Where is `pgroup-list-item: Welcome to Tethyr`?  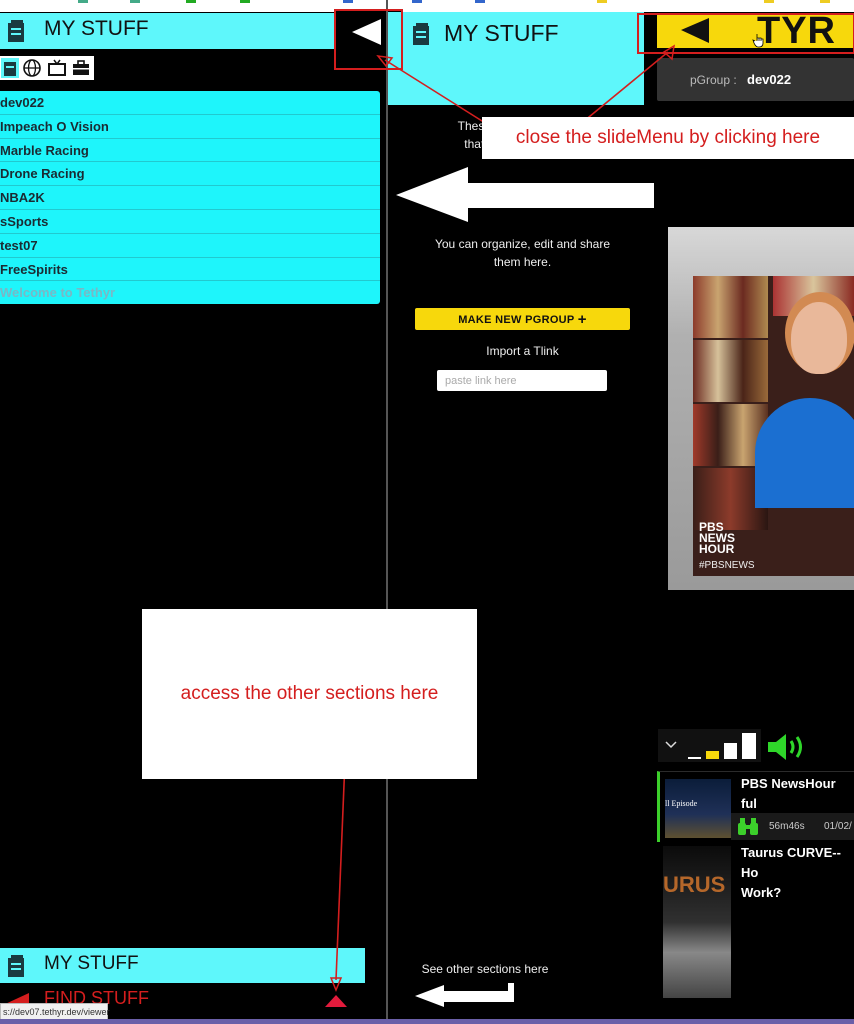
pgroup-list-item: Welcome to Tethyr is located at coordinates (190, 293).